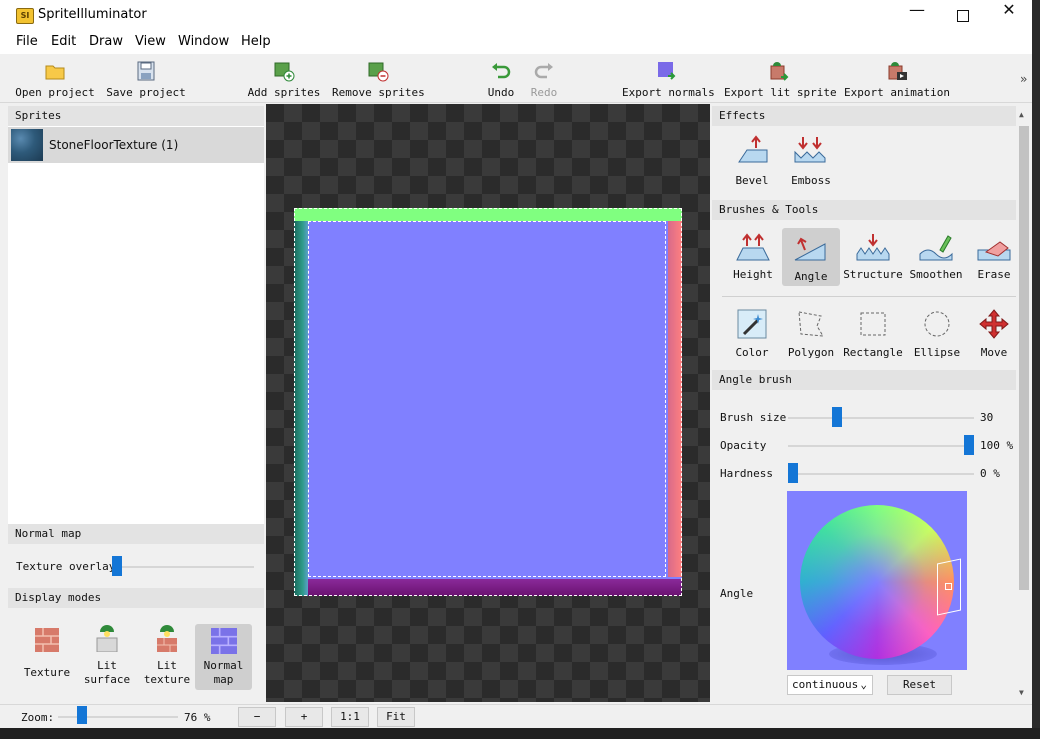 Image resolution: width=1040 pixels, height=739 pixels. Describe the element at coordinates (1021, 114) in the screenshot. I see `scroll-up-icon: ▲` at that location.